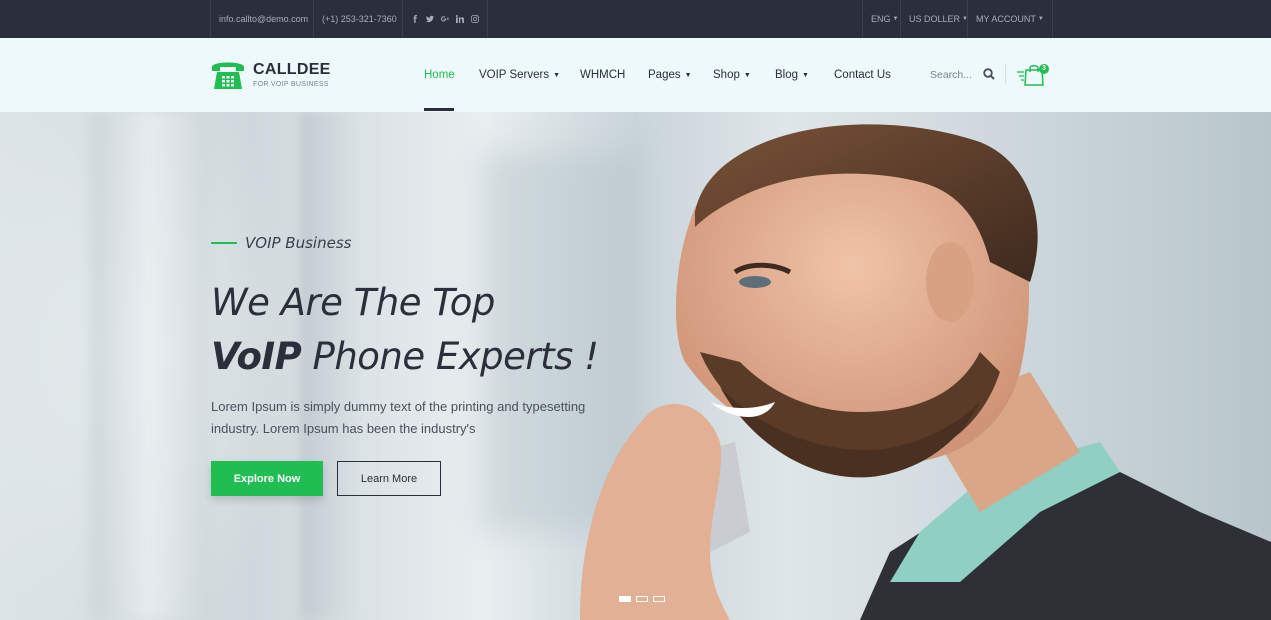  Describe the element at coordinates (670, 75) in the screenshot. I see `nav-pages: Pages ▼` at that location.